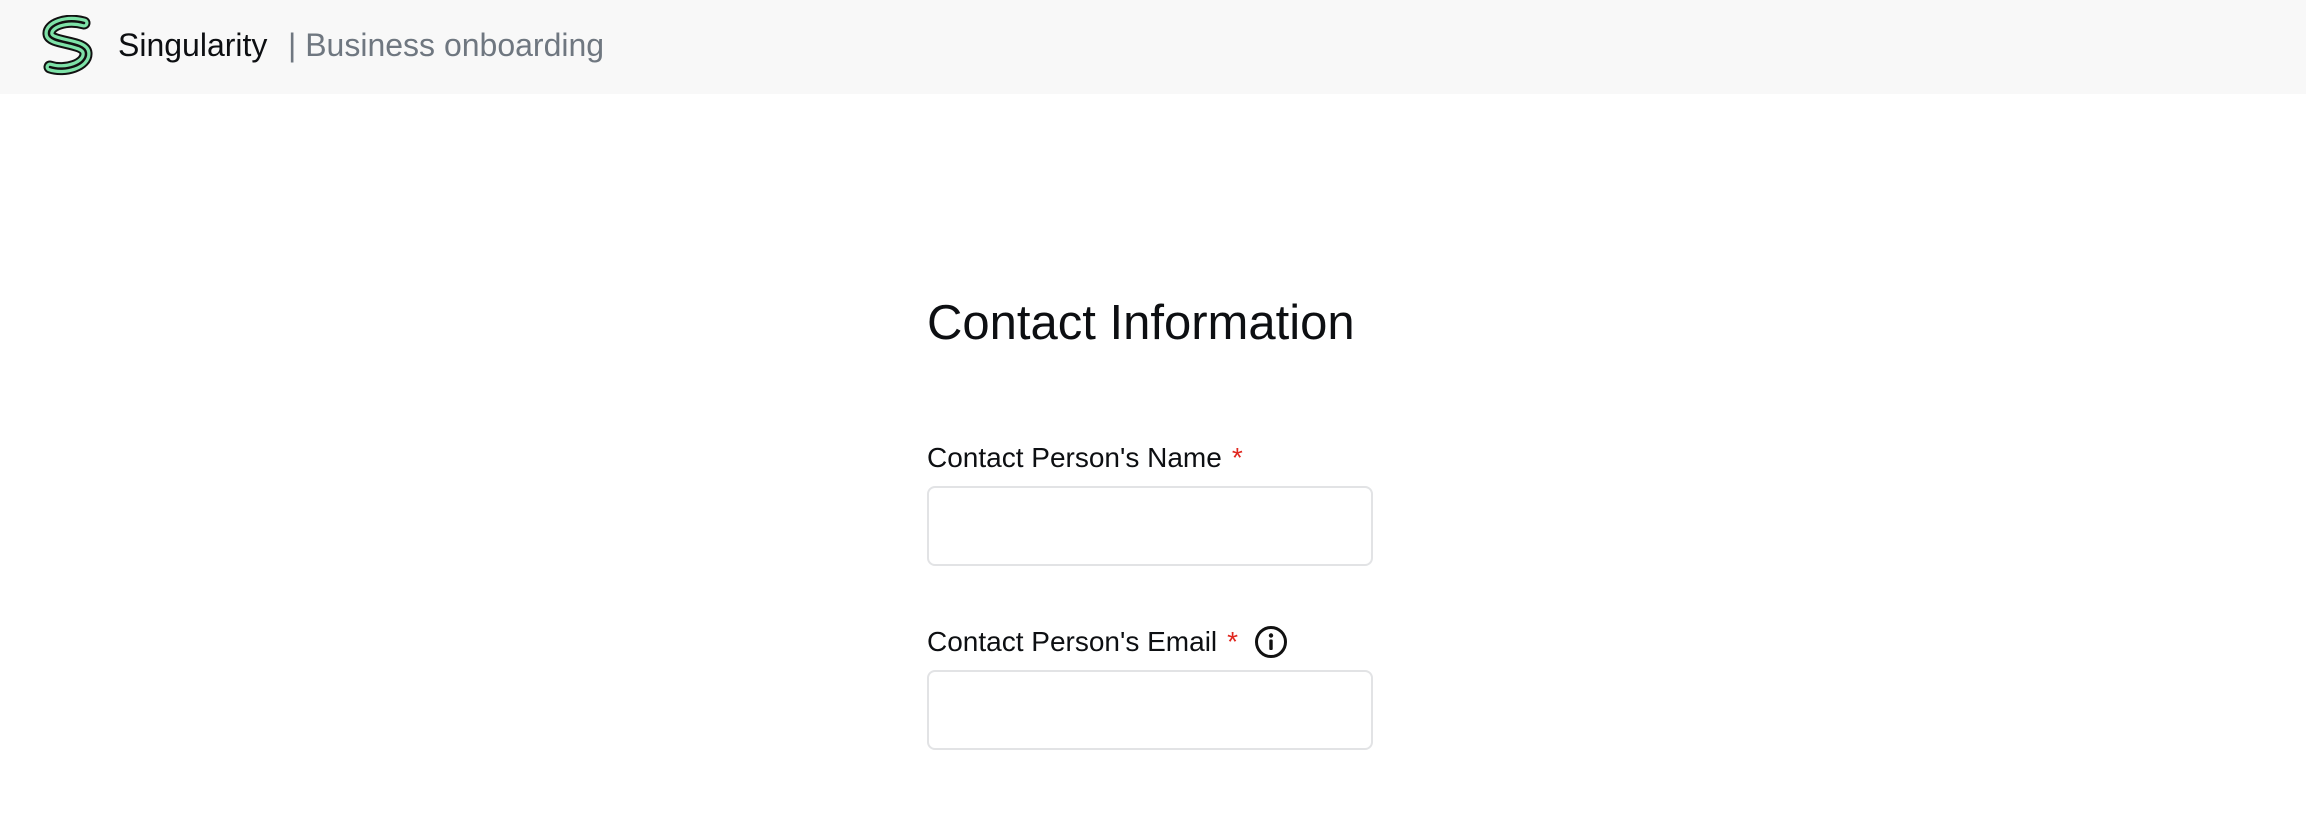  Describe the element at coordinates (1150, 526) in the screenshot. I see `contact-name-input` at that location.